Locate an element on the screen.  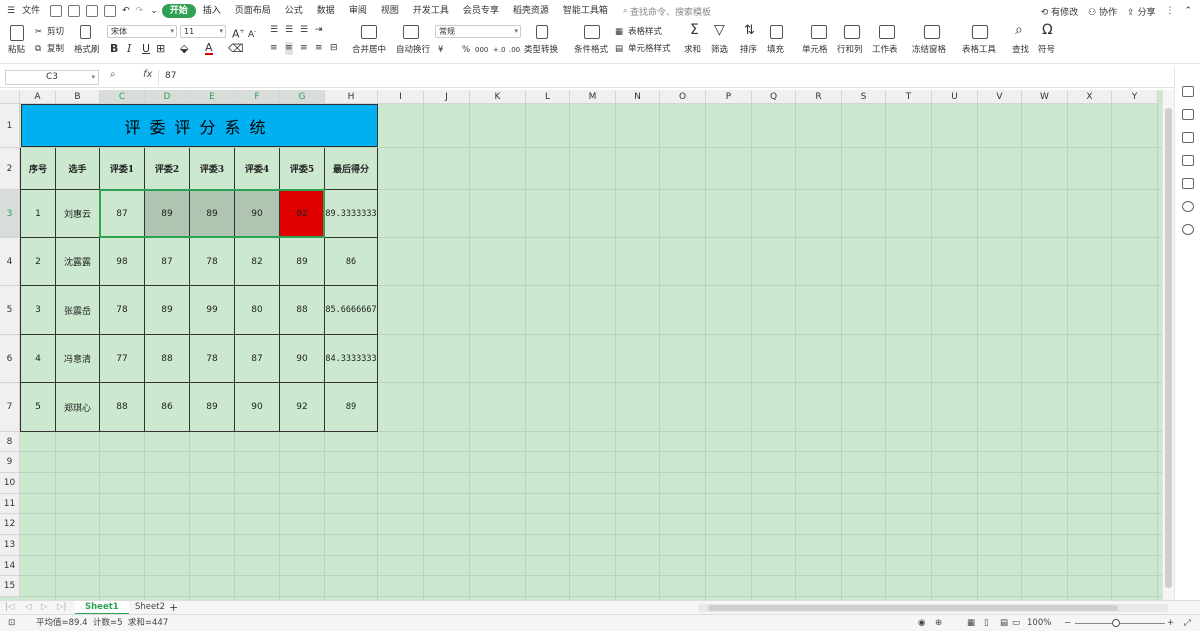
table-style-button: 表格样式 is located at coordinates (645, 32).